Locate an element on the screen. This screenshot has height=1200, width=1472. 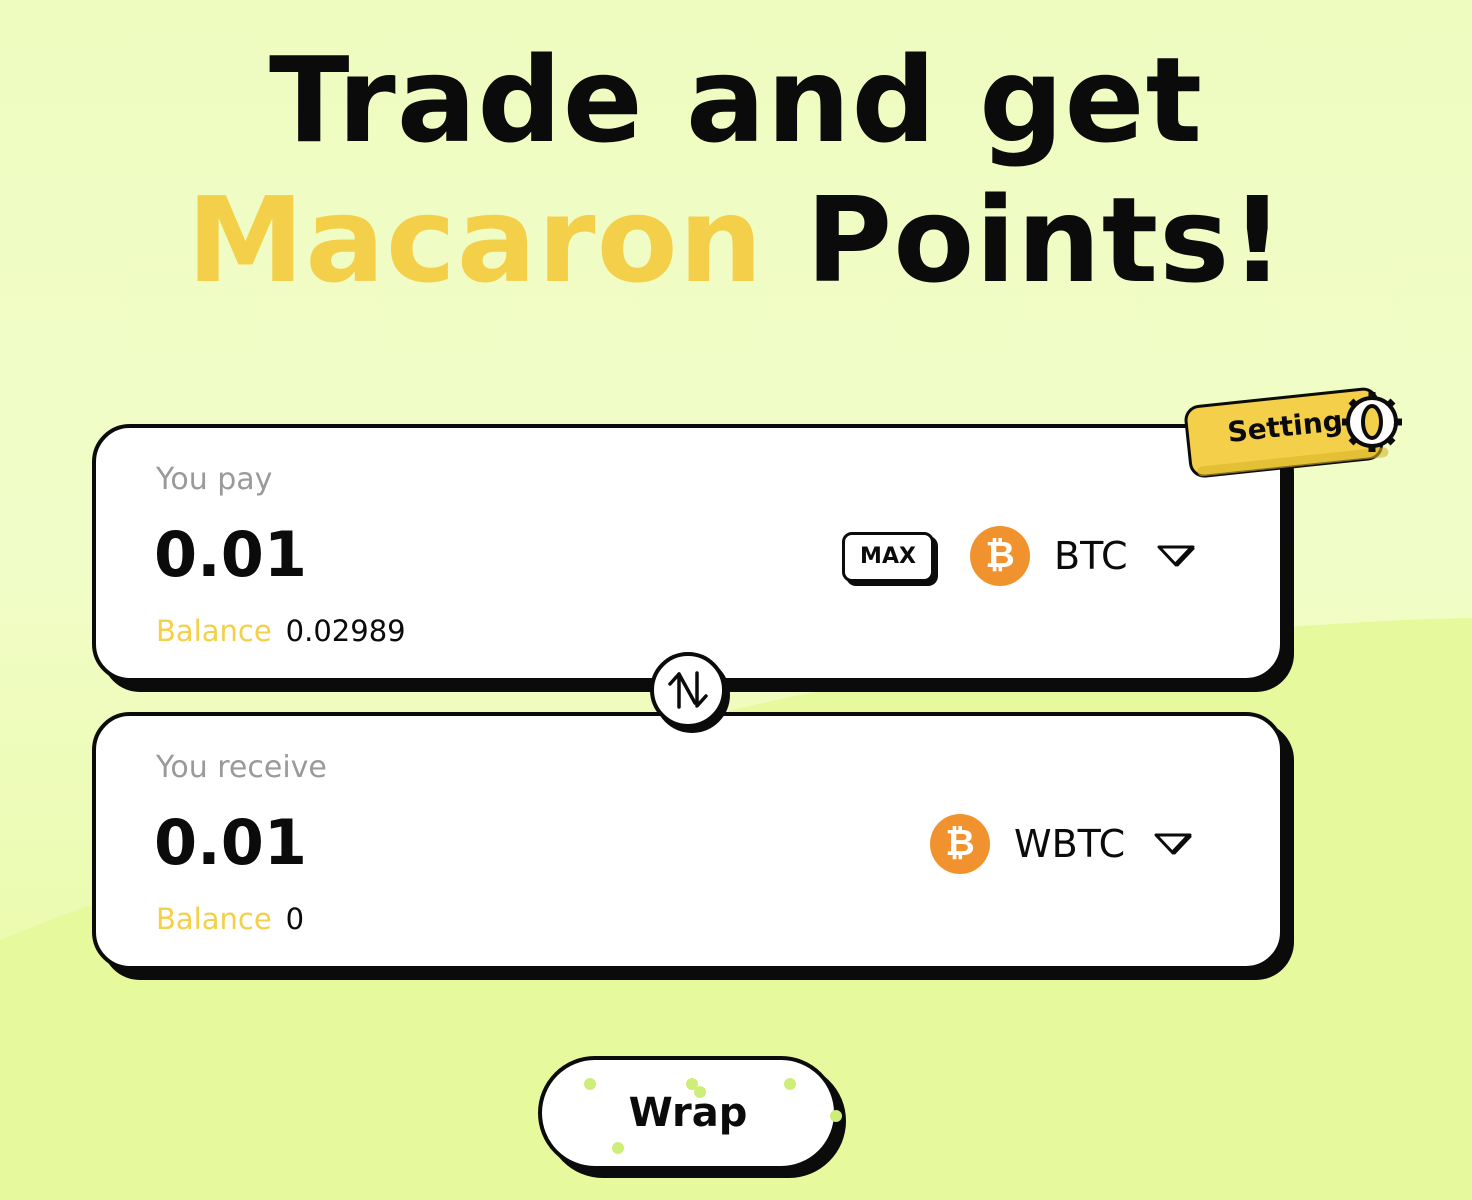
receive-token-selector: ₿ WBTC is located at coordinates (1061, 844).